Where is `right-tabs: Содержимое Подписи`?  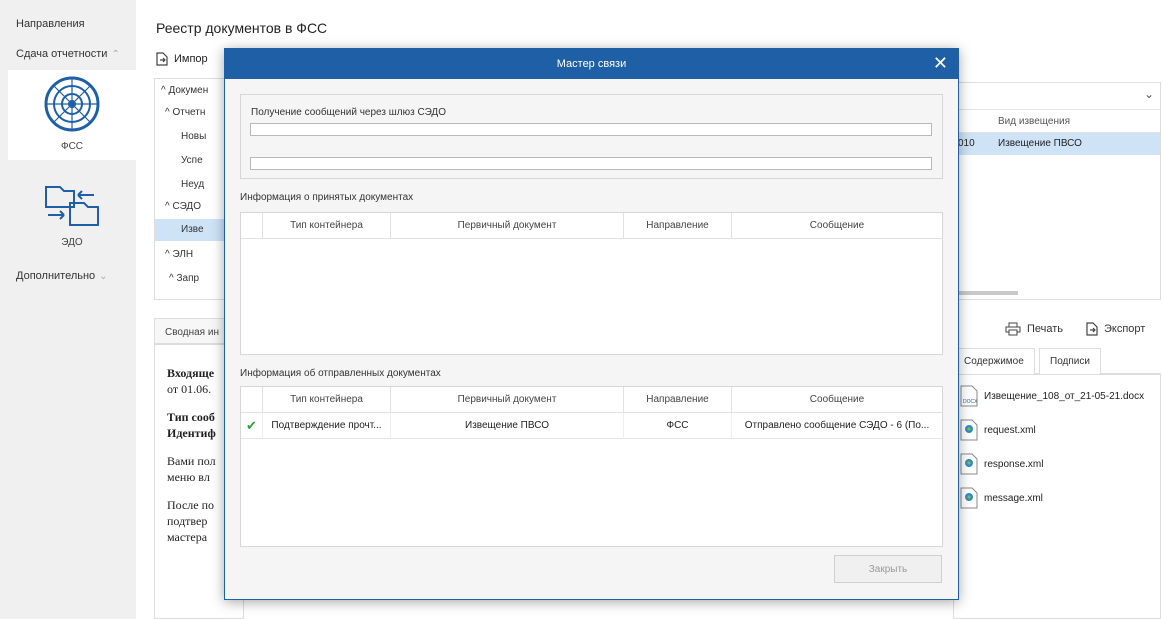
right-tabs: Содержимое Подписи is located at coordinates (1057, 361).